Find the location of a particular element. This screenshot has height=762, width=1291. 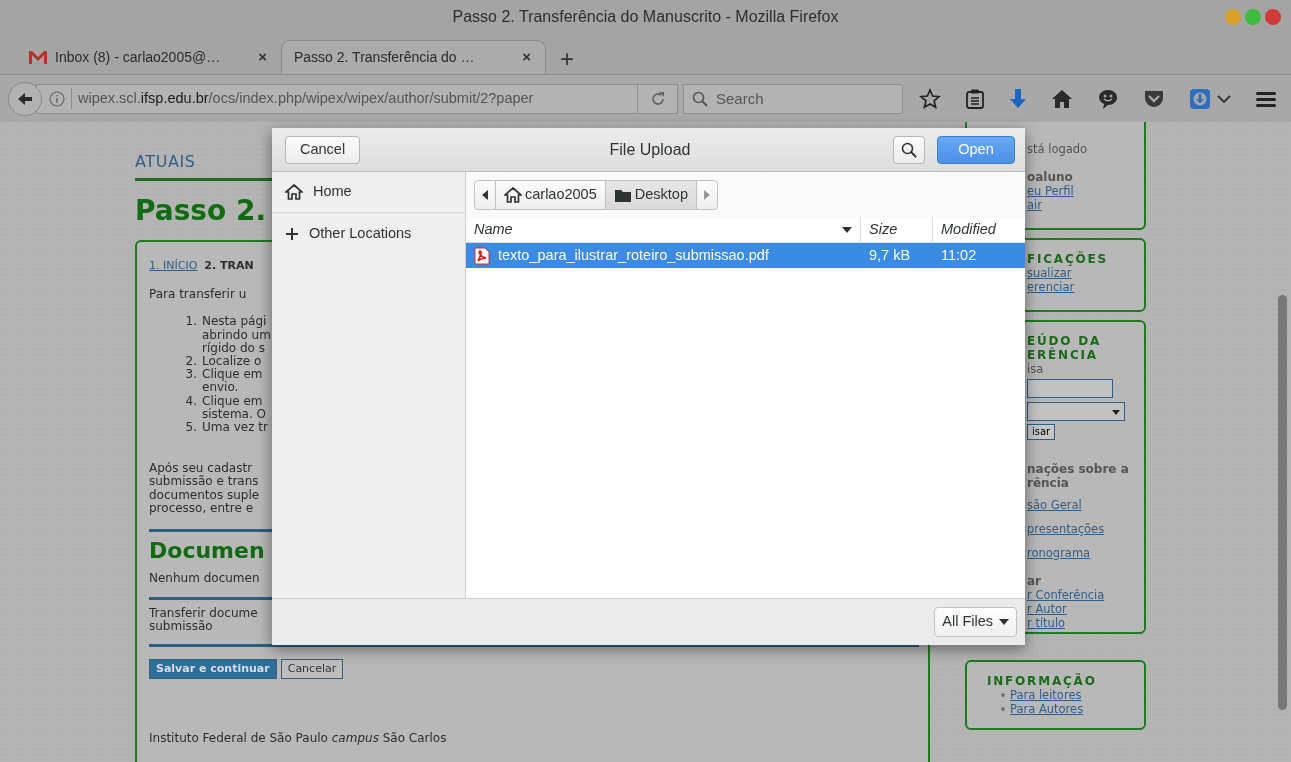

empty-message: Nenhum documen is located at coordinates (204, 579).